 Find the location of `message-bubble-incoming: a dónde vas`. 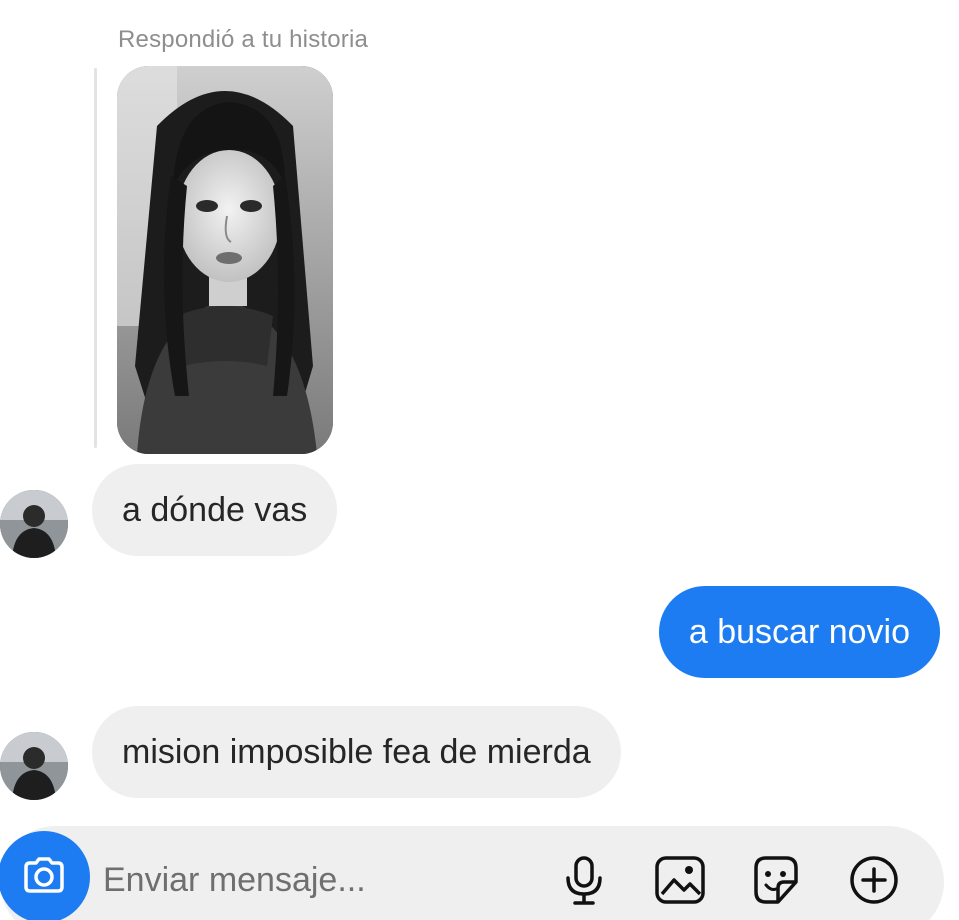

message-bubble-incoming: a dónde vas is located at coordinates (215, 510).